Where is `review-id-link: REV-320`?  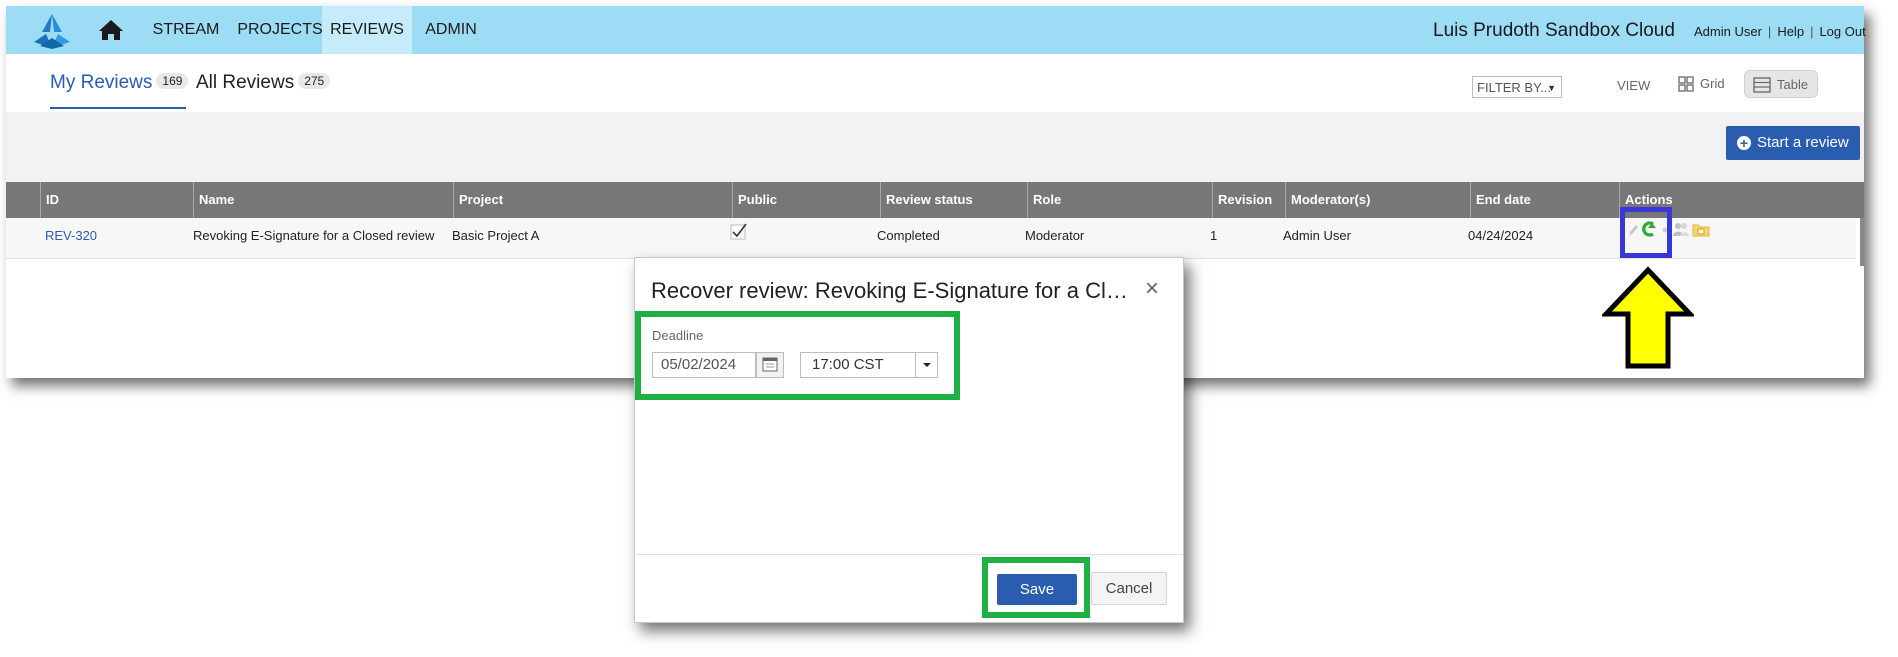
review-id-link: REV-320 is located at coordinates (71, 235).